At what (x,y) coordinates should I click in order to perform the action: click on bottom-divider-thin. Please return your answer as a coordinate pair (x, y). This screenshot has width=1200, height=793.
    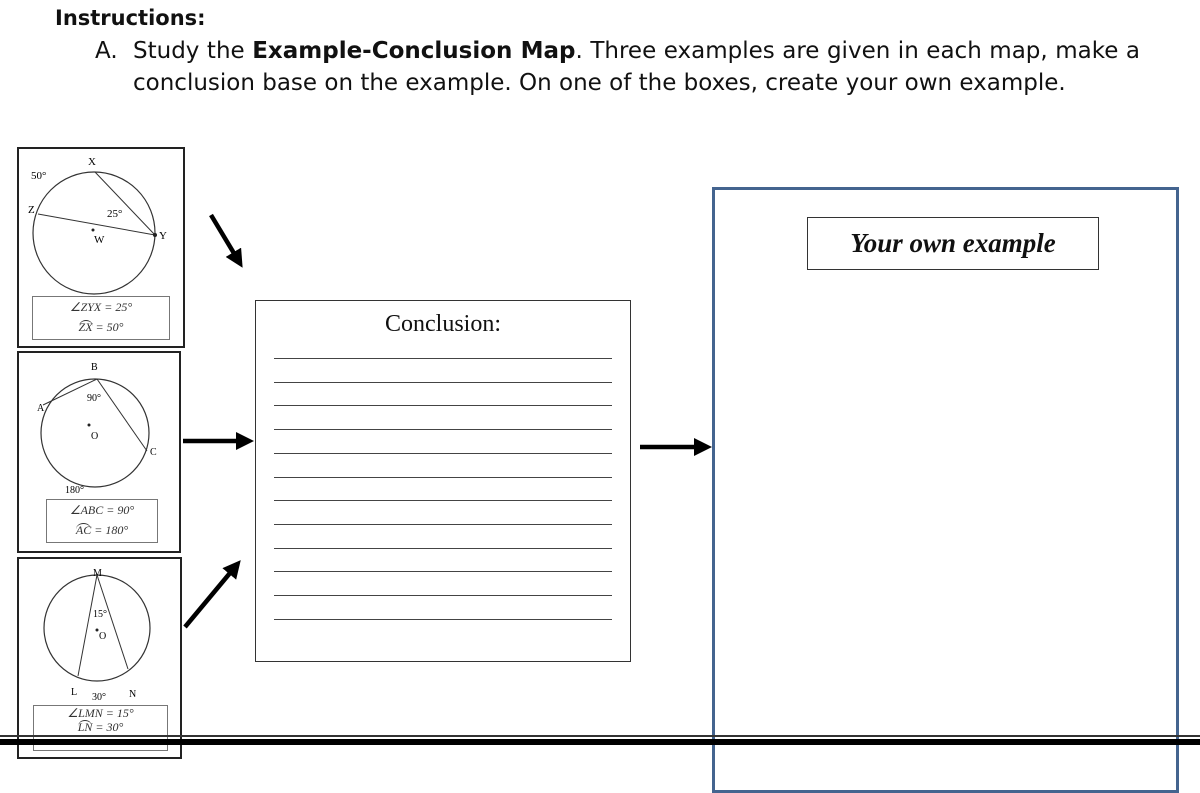
    Looking at the image, I should click on (600, 736).